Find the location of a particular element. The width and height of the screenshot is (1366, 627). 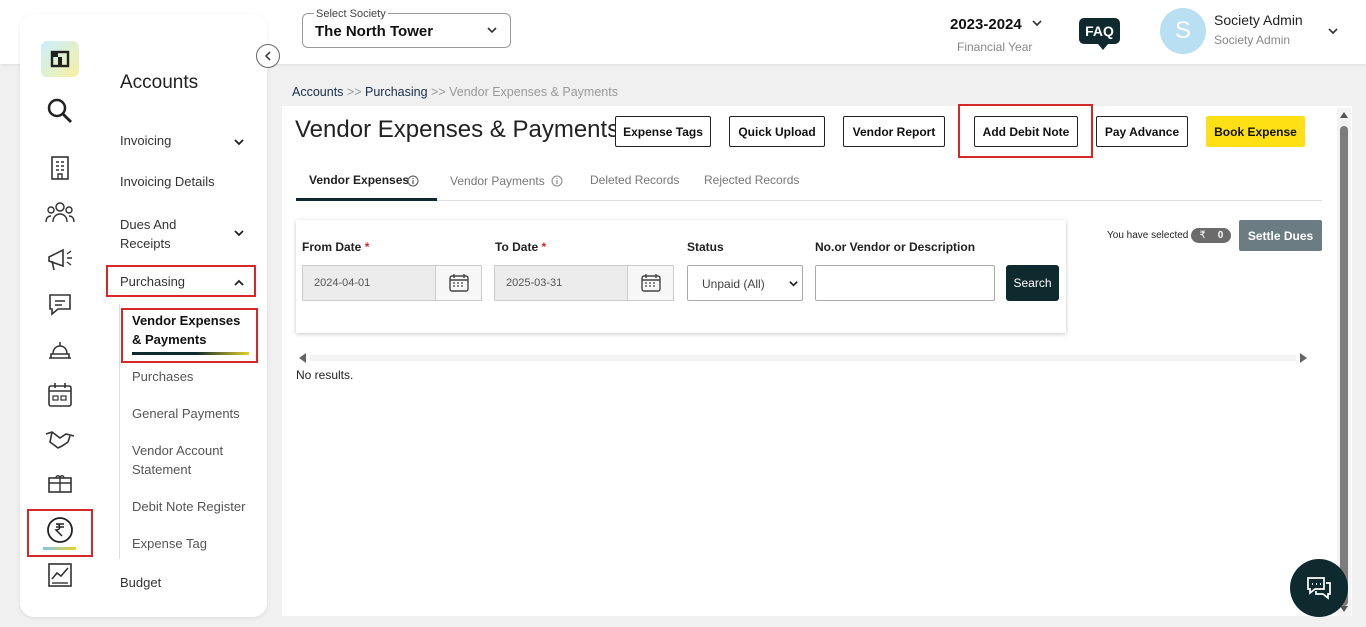

from-date-label: From Date * is located at coordinates (336, 247).